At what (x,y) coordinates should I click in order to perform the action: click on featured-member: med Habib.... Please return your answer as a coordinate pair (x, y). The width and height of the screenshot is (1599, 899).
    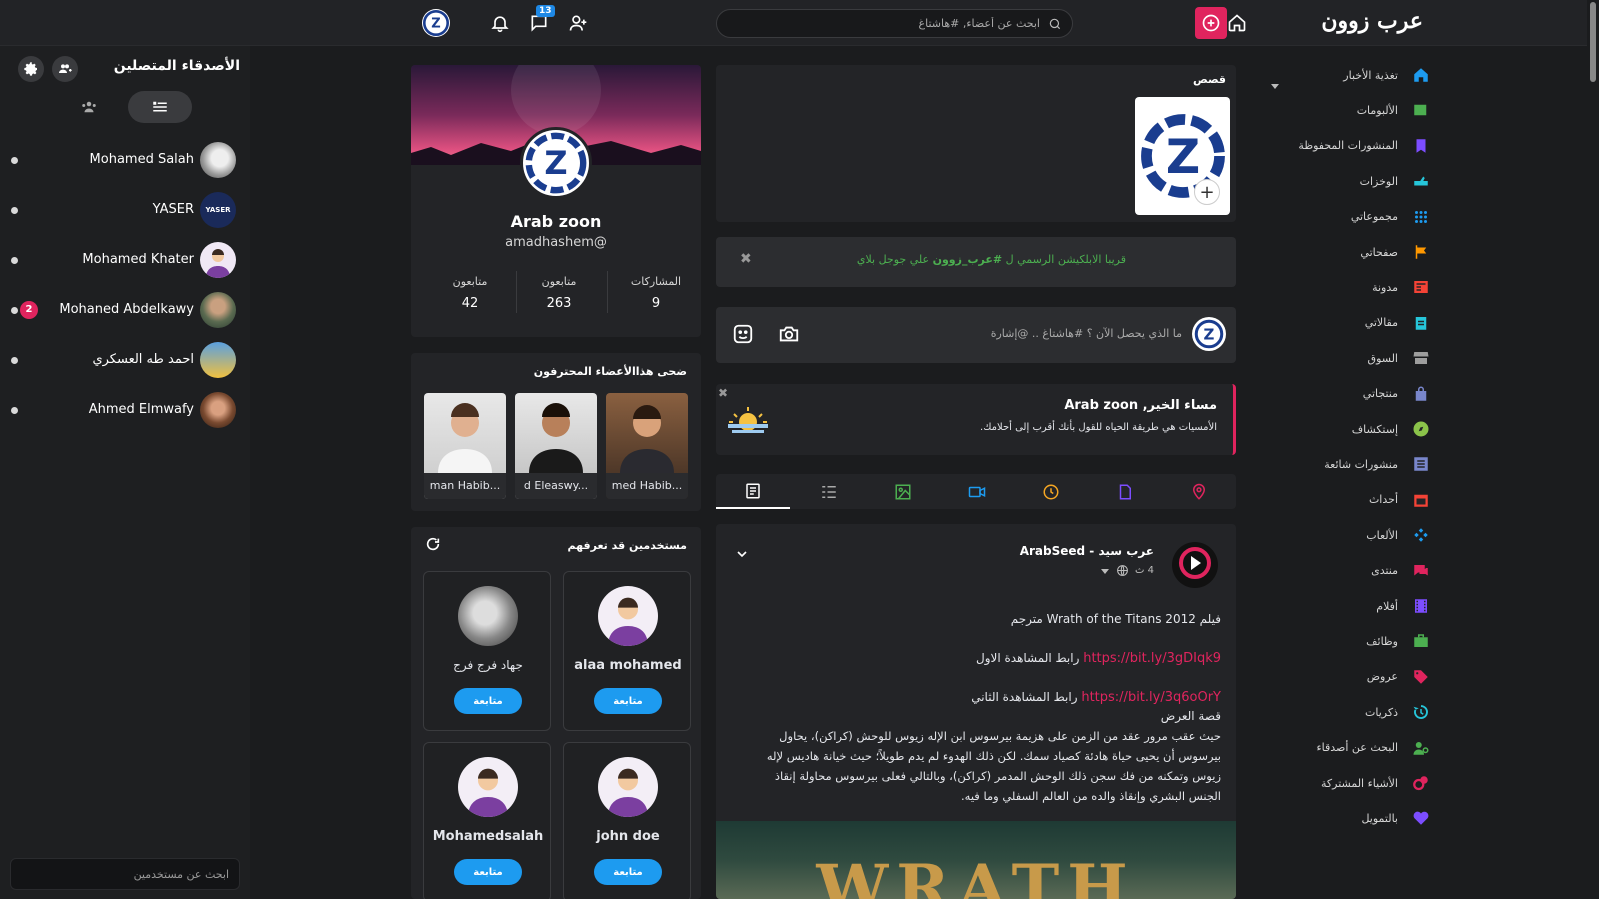
    Looking at the image, I should click on (647, 446).